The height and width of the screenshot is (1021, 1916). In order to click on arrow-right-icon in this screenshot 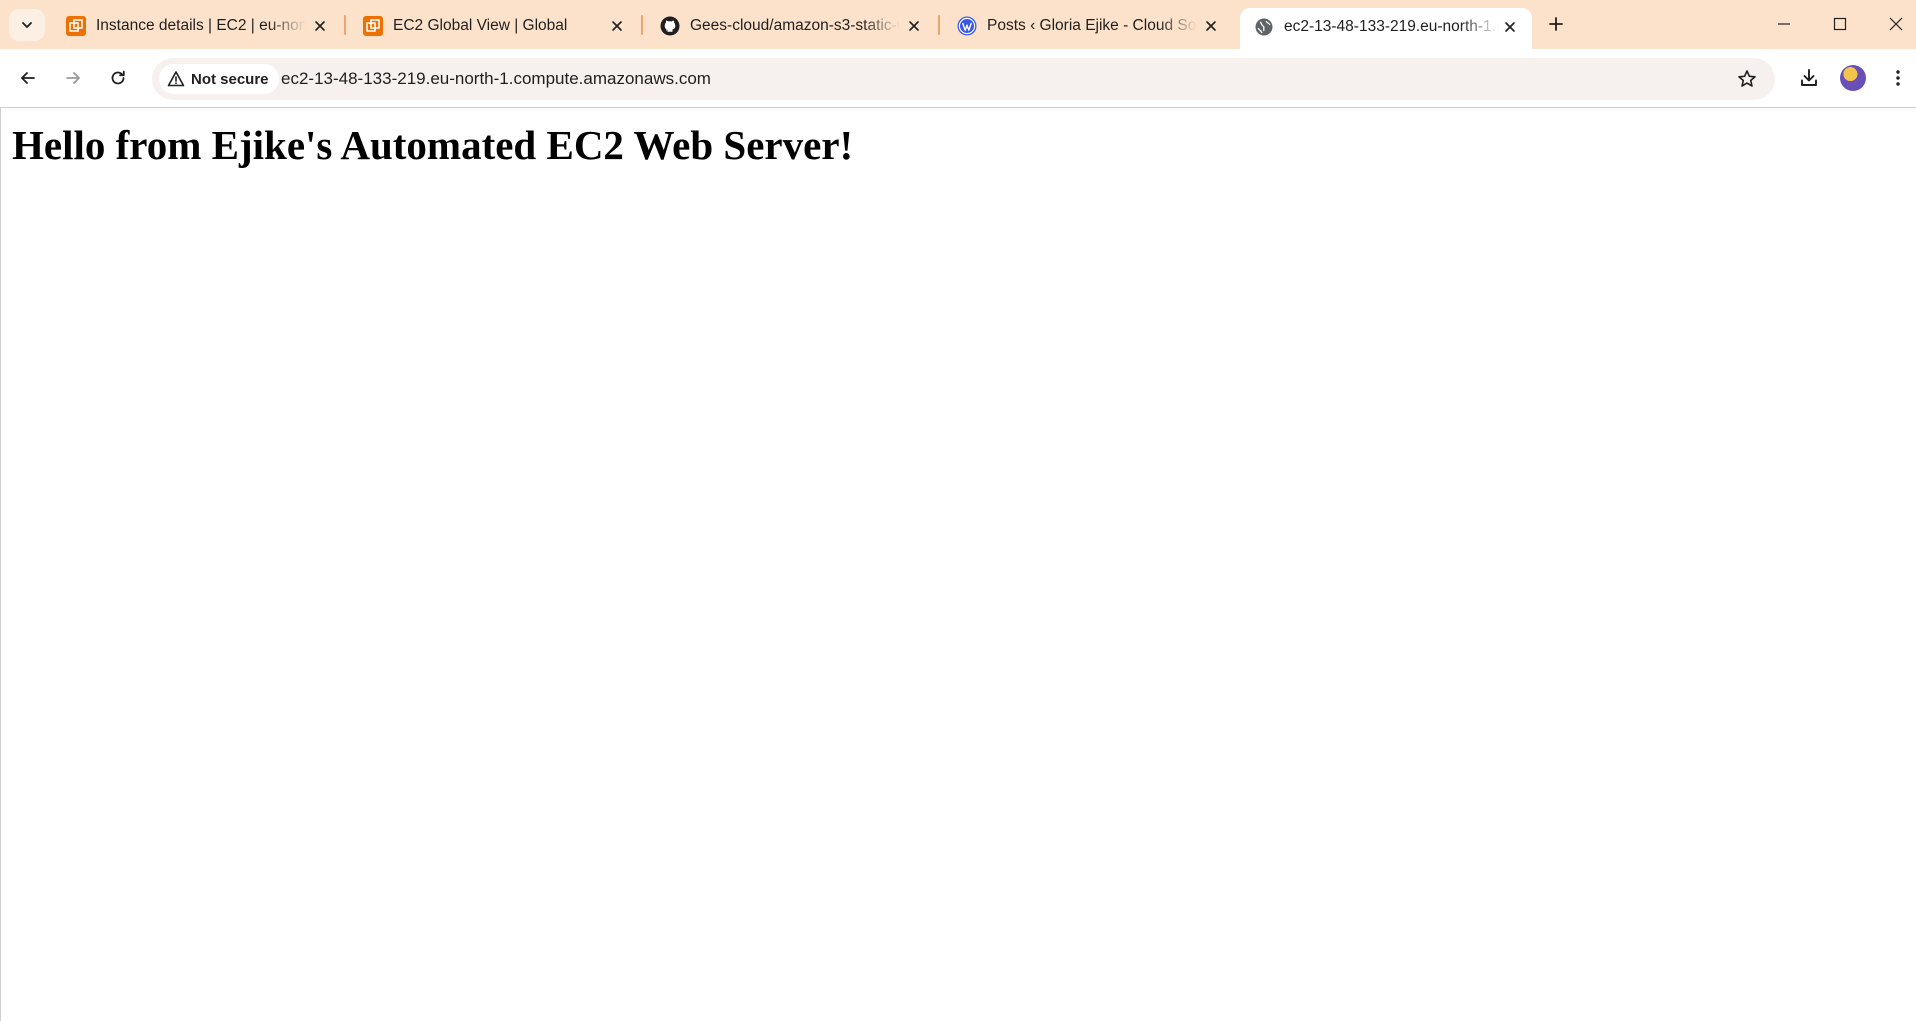, I will do `click(73, 78)`.